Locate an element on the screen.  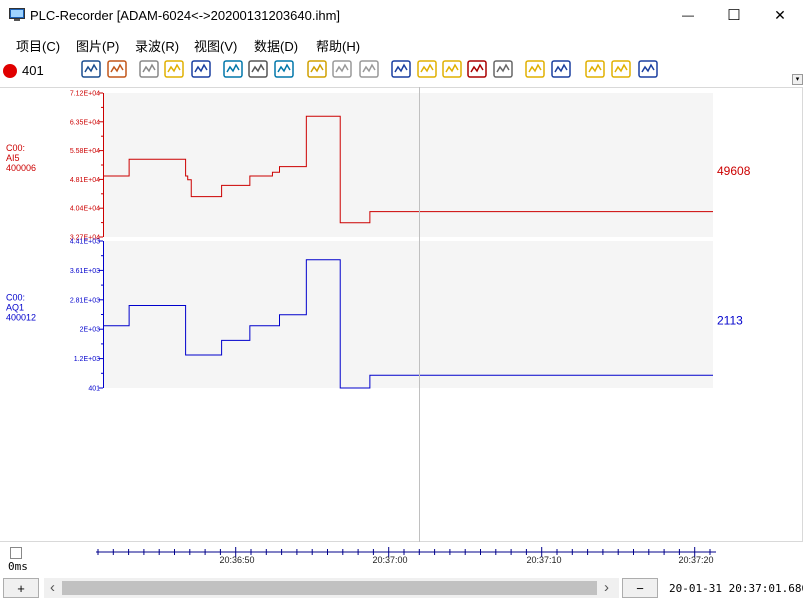
series-label: AI5 is located at coordinates (13, 158).